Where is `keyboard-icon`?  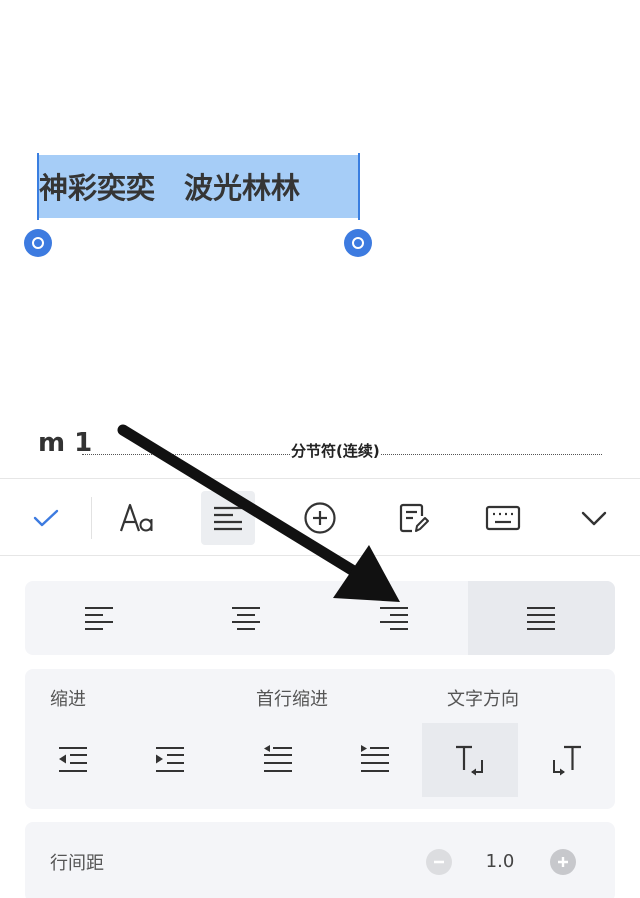
keyboard-icon is located at coordinates (503, 518).